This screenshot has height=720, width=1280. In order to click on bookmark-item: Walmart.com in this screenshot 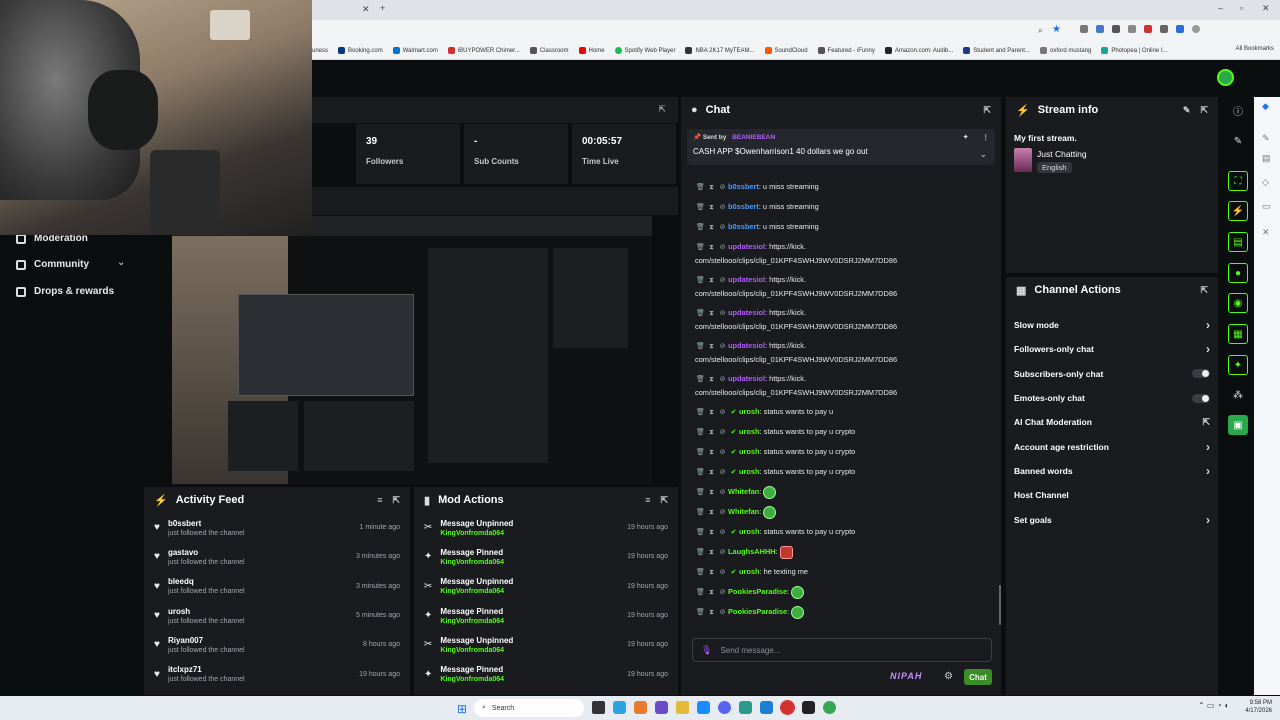, I will do `click(415, 50)`.